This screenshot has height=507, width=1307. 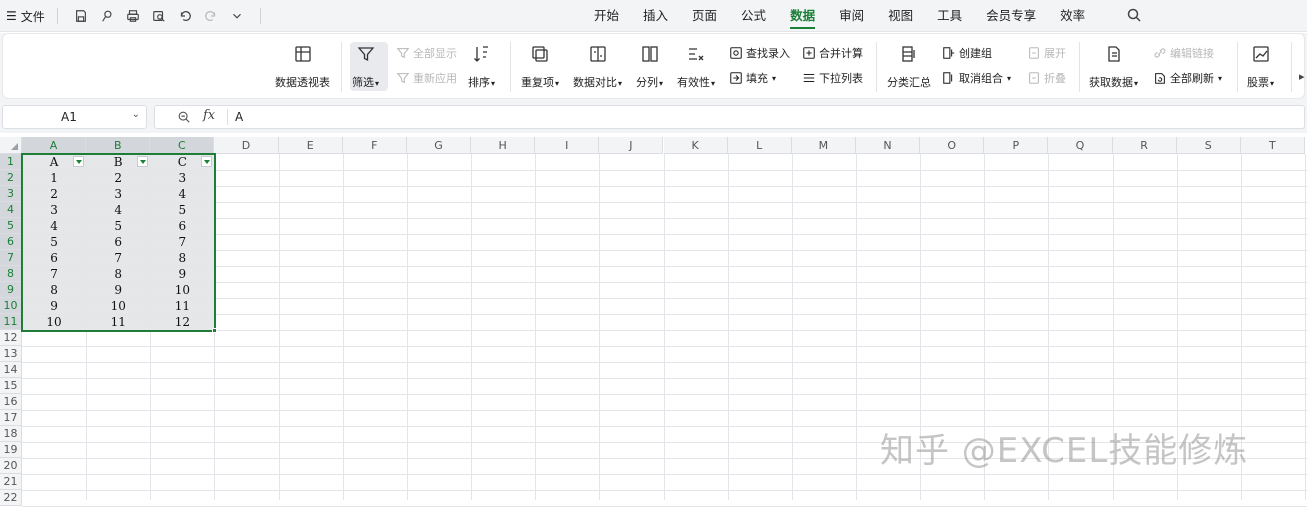 What do you see at coordinates (11, 242) in the screenshot?
I see `row-header-6: 6` at bounding box center [11, 242].